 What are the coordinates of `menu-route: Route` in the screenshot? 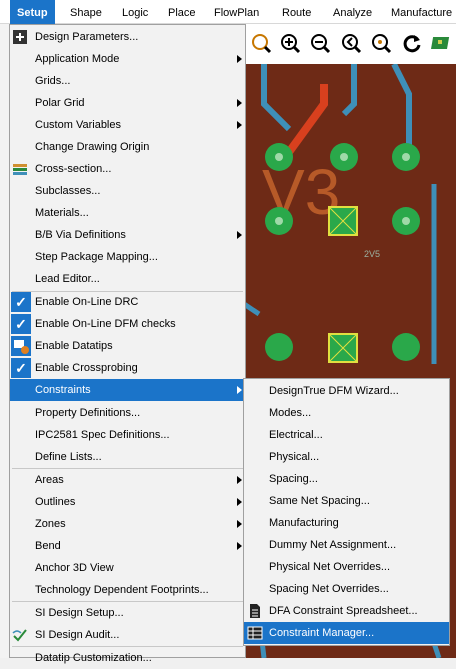 It's located at (296, 12).